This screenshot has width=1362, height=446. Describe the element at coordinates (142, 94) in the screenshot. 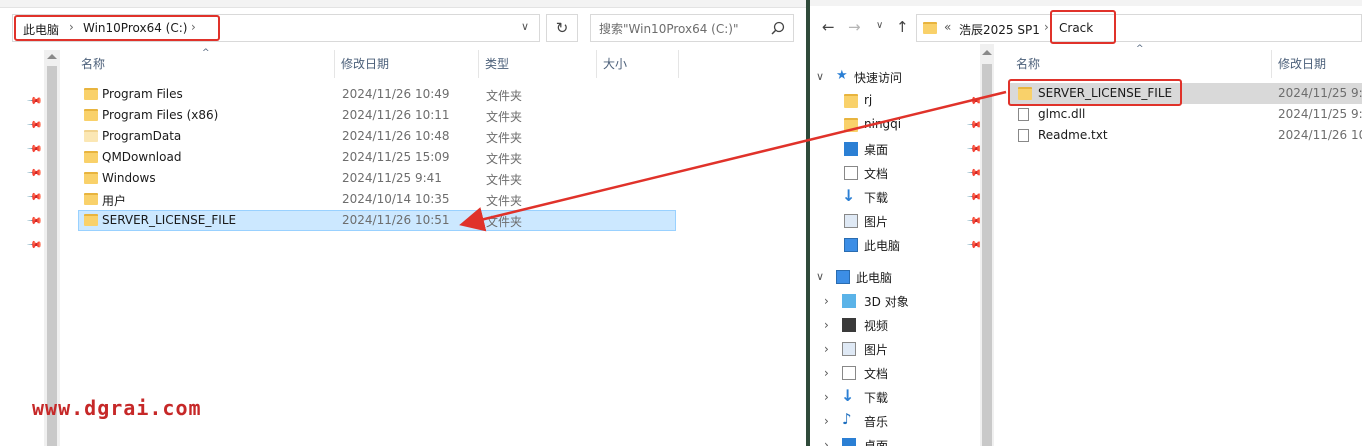

I see `file-name: Program Files` at that location.